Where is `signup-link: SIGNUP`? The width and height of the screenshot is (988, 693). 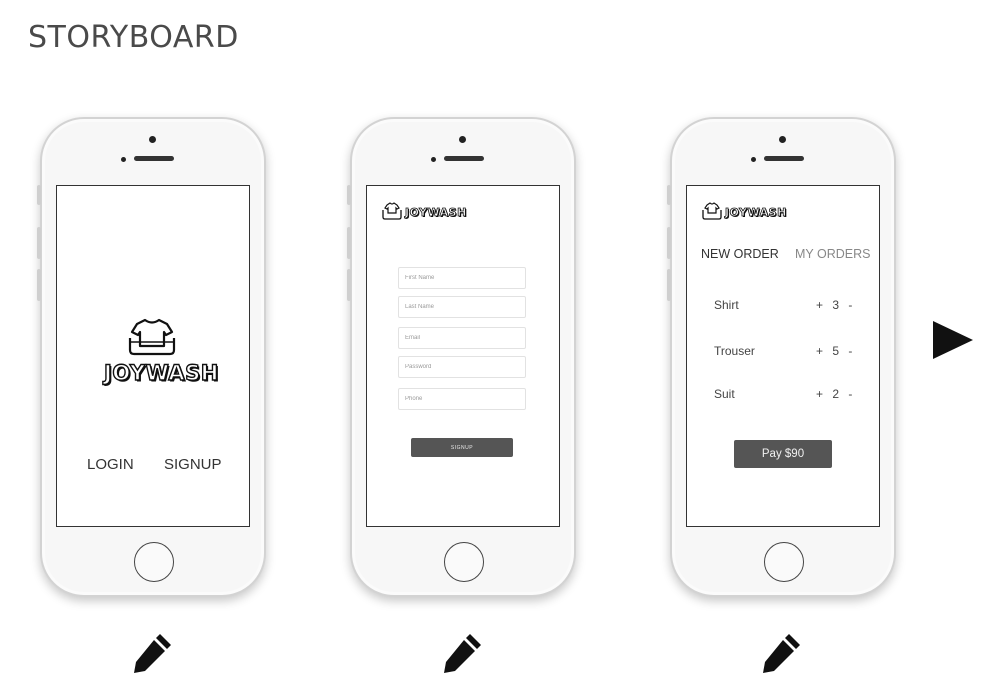
signup-link: SIGNUP is located at coordinates (193, 464).